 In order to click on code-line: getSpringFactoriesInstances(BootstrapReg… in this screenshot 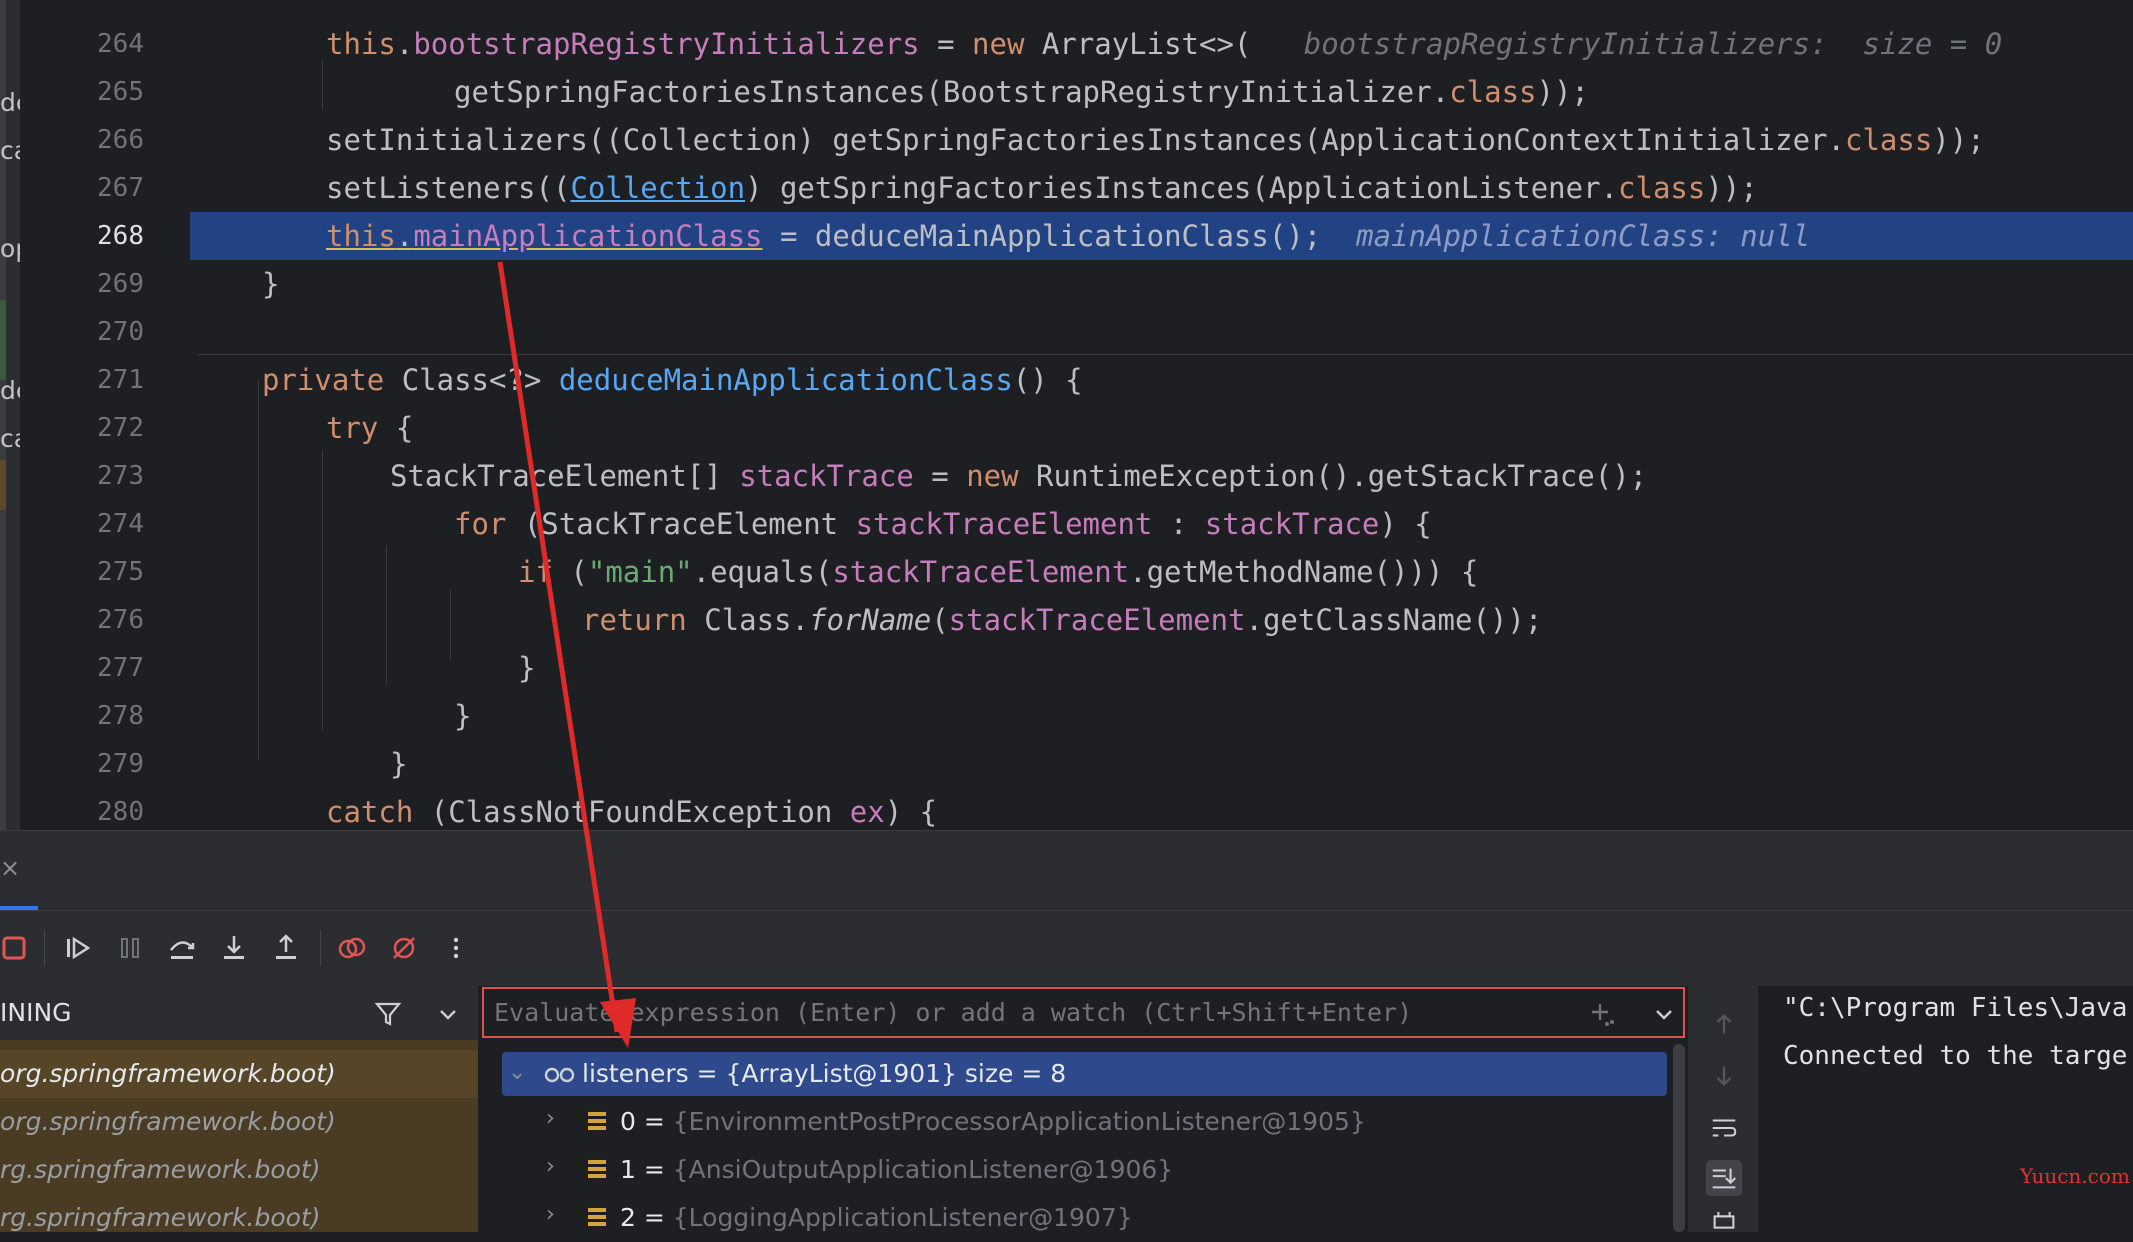, I will do `click(1021, 92)`.